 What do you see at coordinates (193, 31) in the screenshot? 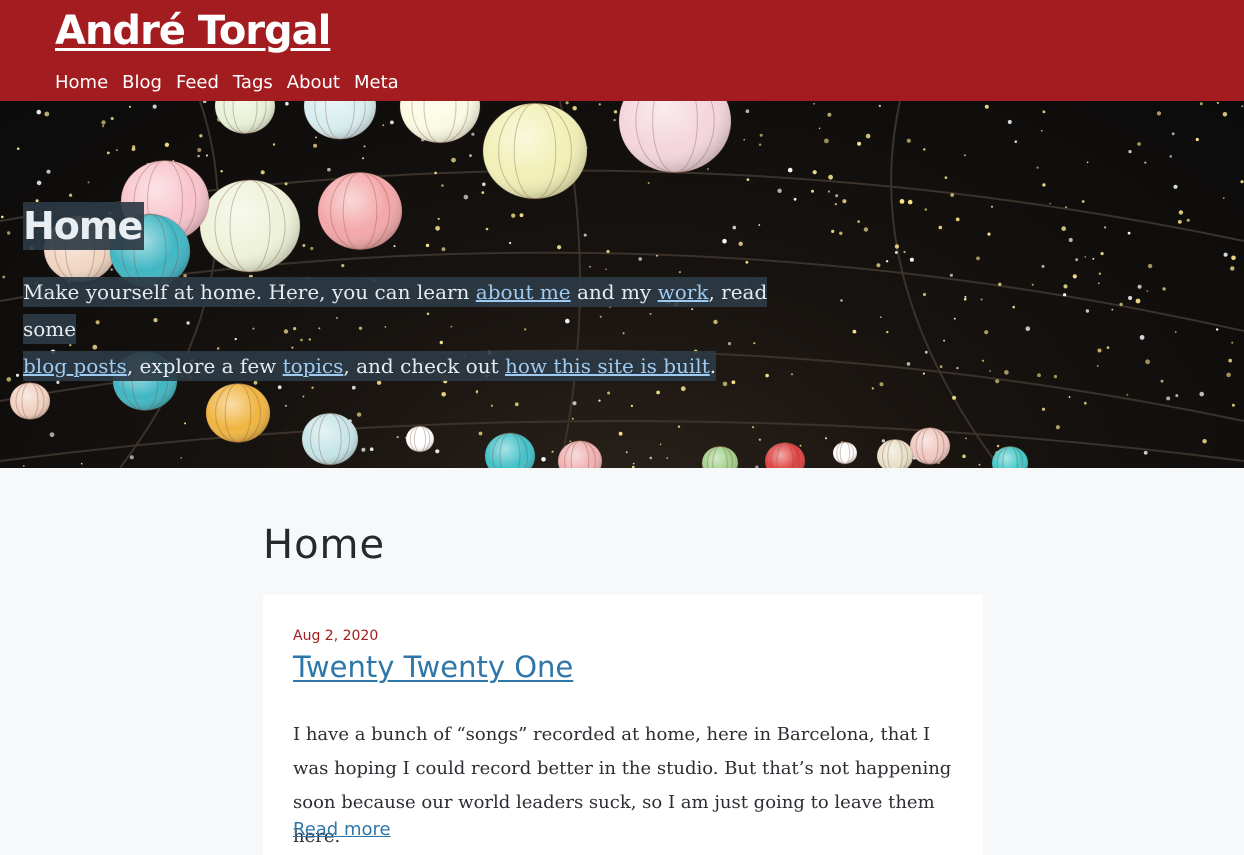
I see `site-title-link: André Torgal` at bounding box center [193, 31].